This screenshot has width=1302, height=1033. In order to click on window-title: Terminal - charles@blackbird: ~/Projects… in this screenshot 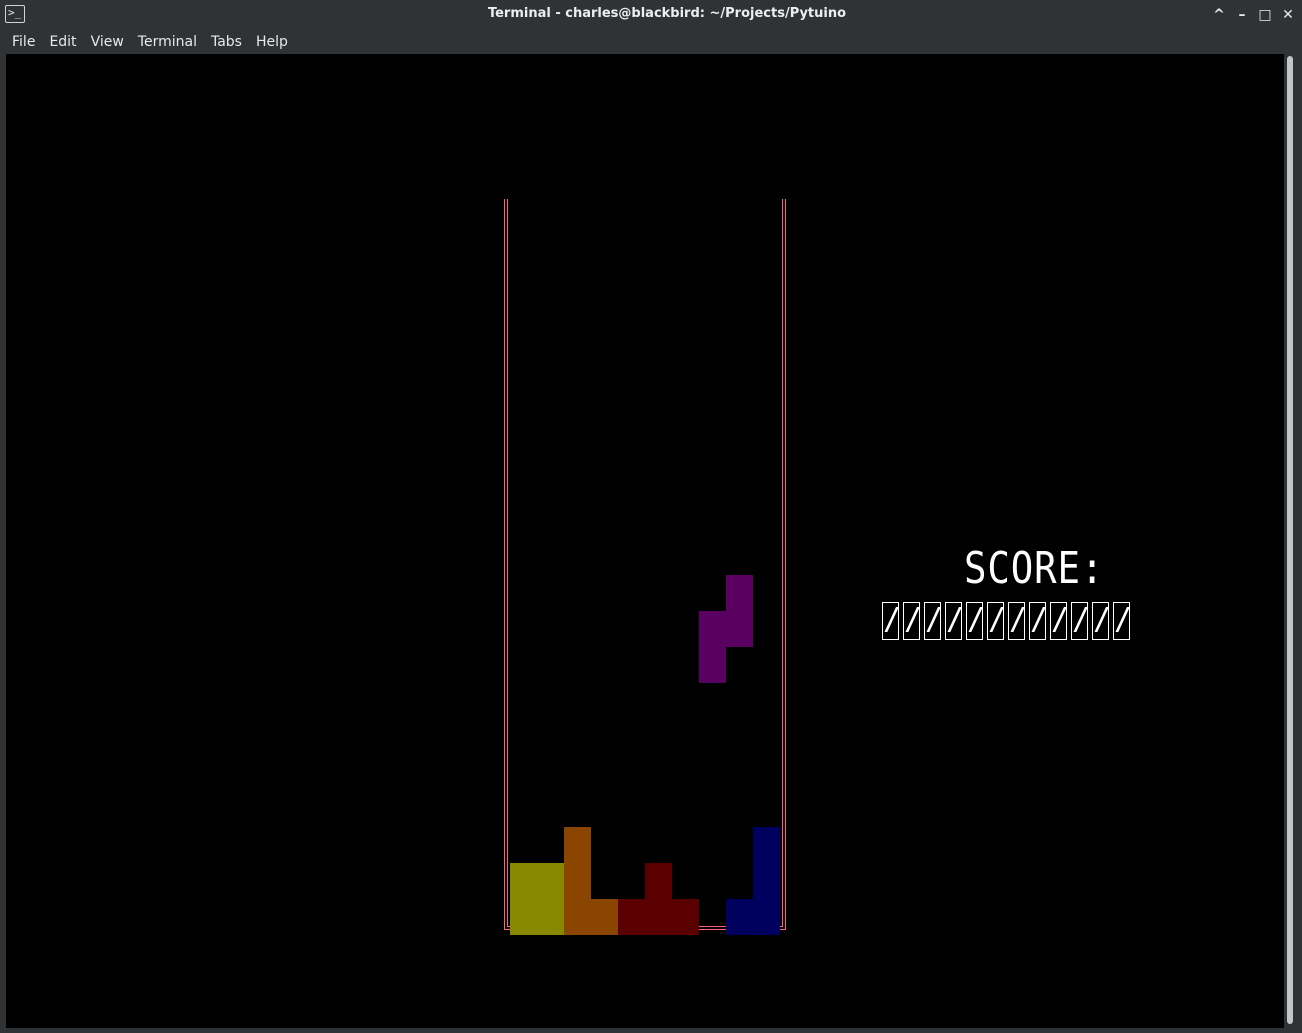, I will do `click(667, 13)`.